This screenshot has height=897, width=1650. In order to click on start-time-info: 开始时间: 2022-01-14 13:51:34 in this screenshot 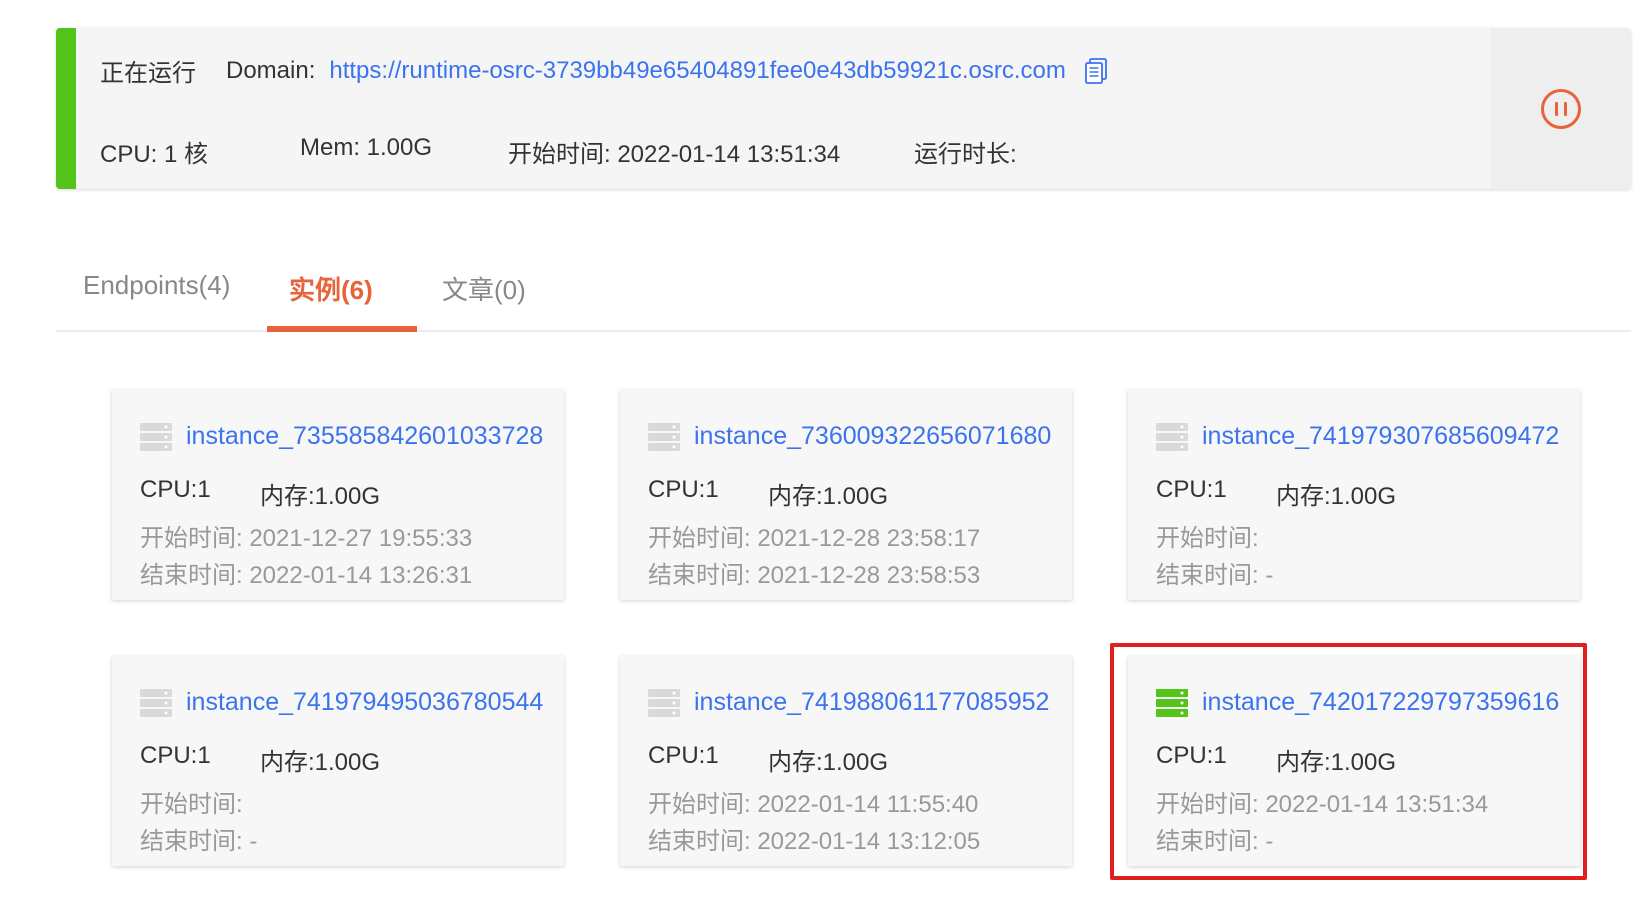, I will do `click(674, 154)`.